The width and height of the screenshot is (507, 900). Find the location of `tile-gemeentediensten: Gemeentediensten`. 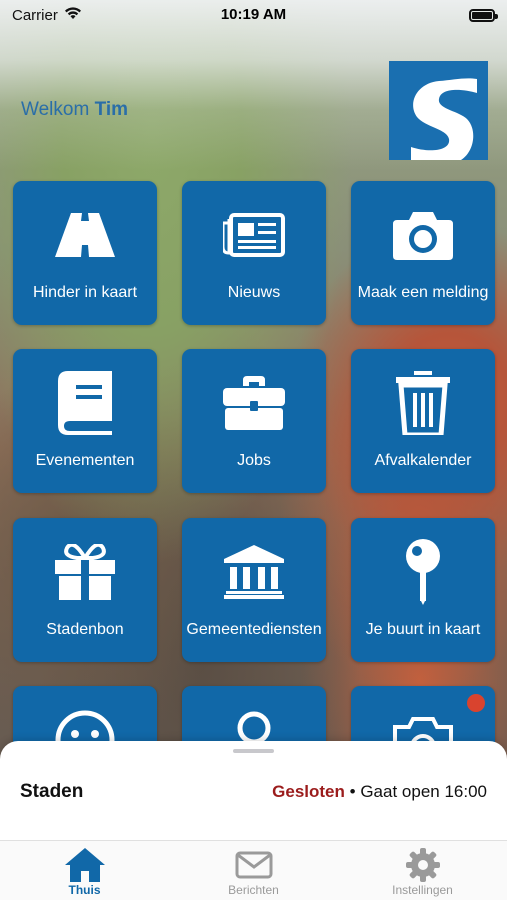

tile-gemeentediensten: Gemeentediensten is located at coordinates (254, 590).